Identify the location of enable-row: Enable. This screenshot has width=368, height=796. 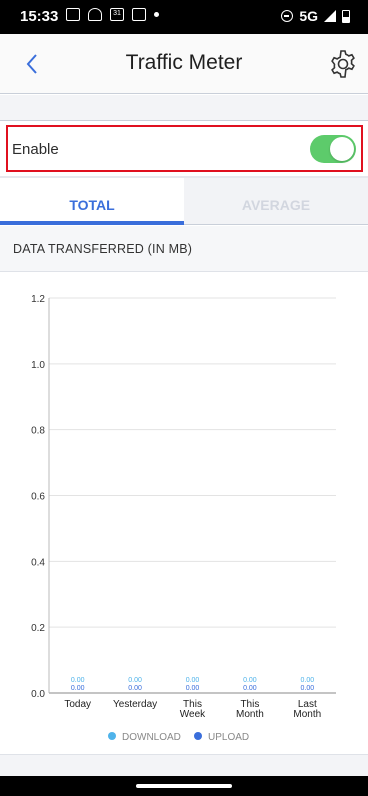
(184, 148).